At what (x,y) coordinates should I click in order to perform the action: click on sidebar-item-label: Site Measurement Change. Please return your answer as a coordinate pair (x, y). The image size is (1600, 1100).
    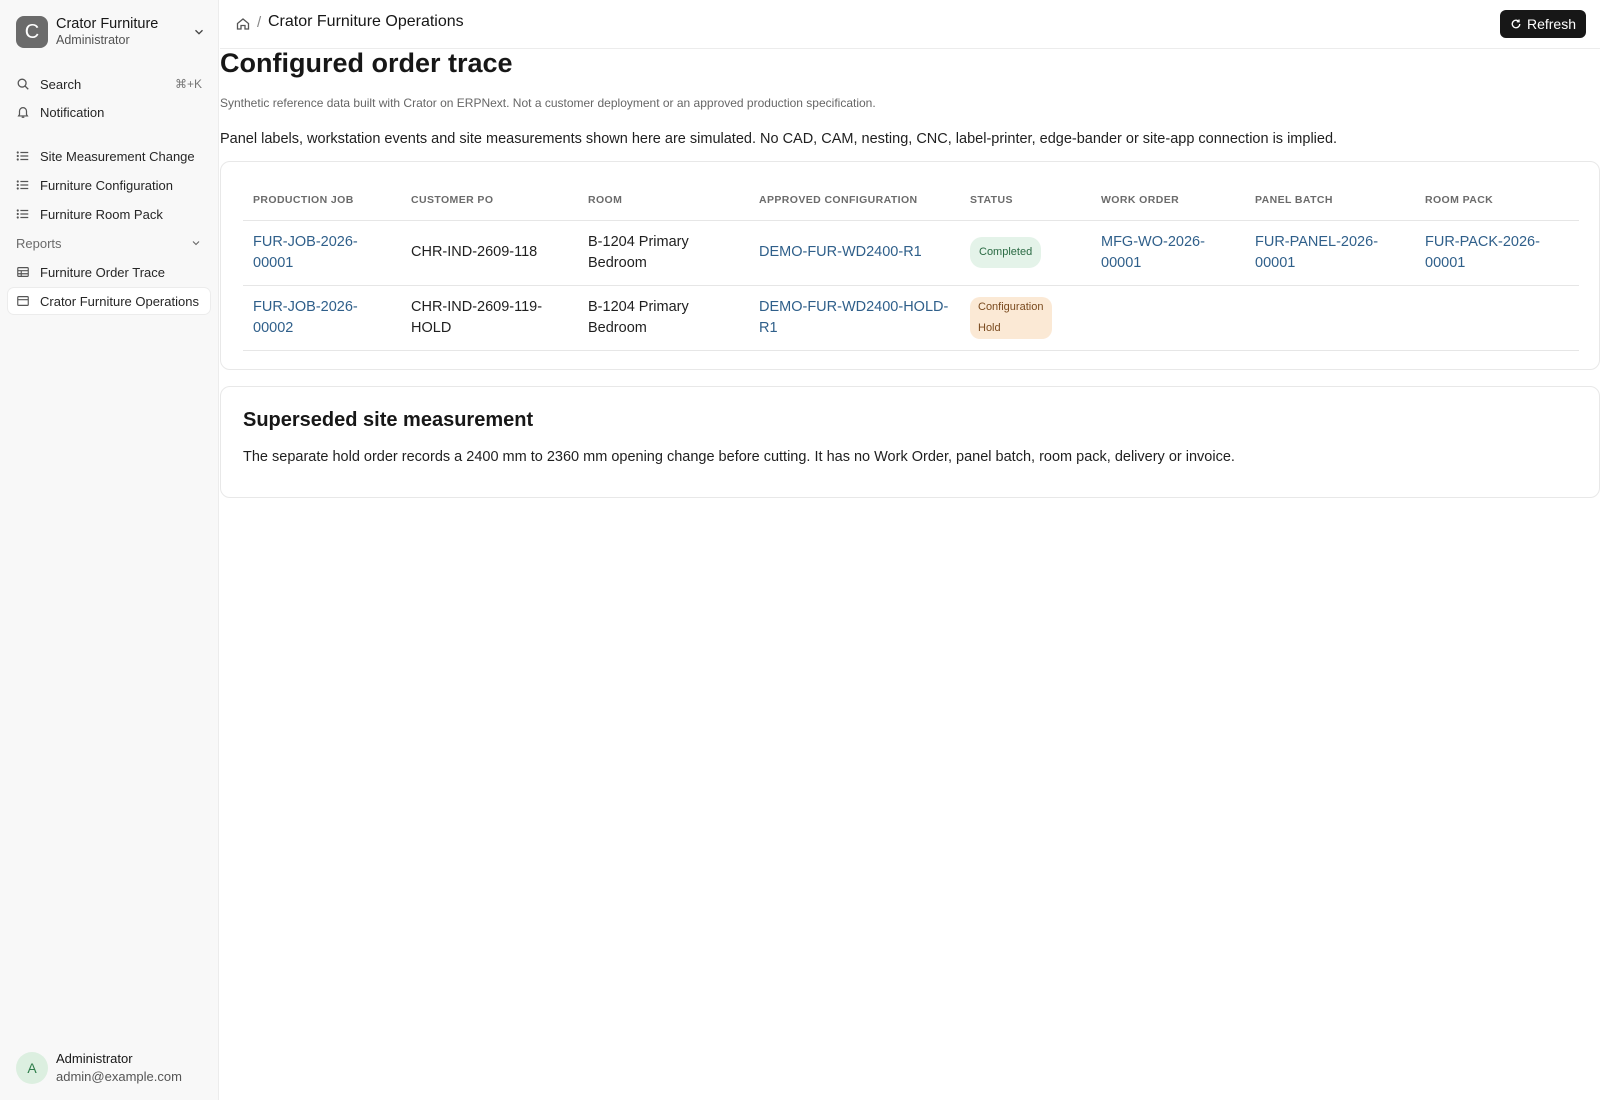
    Looking at the image, I should click on (117, 156).